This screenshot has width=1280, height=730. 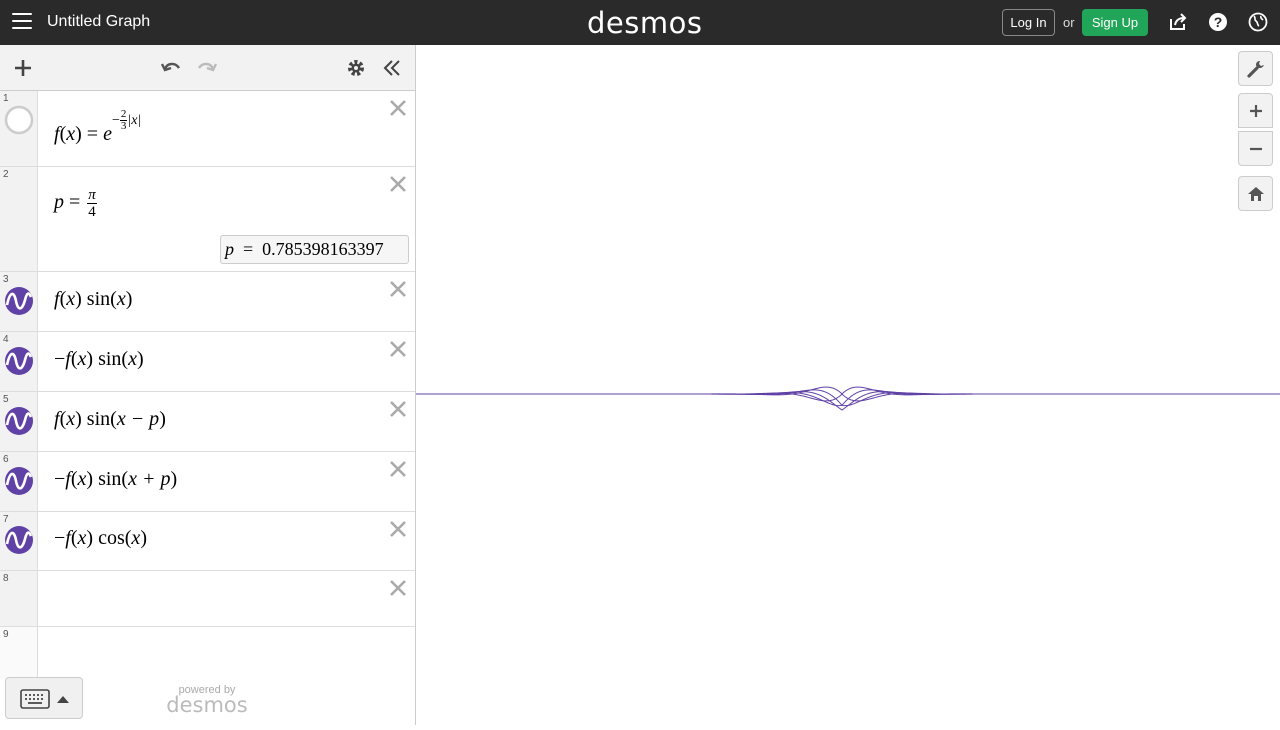 What do you see at coordinates (1218, 22) in the screenshot?
I see `help-icon: ?` at bounding box center [1218, 22].